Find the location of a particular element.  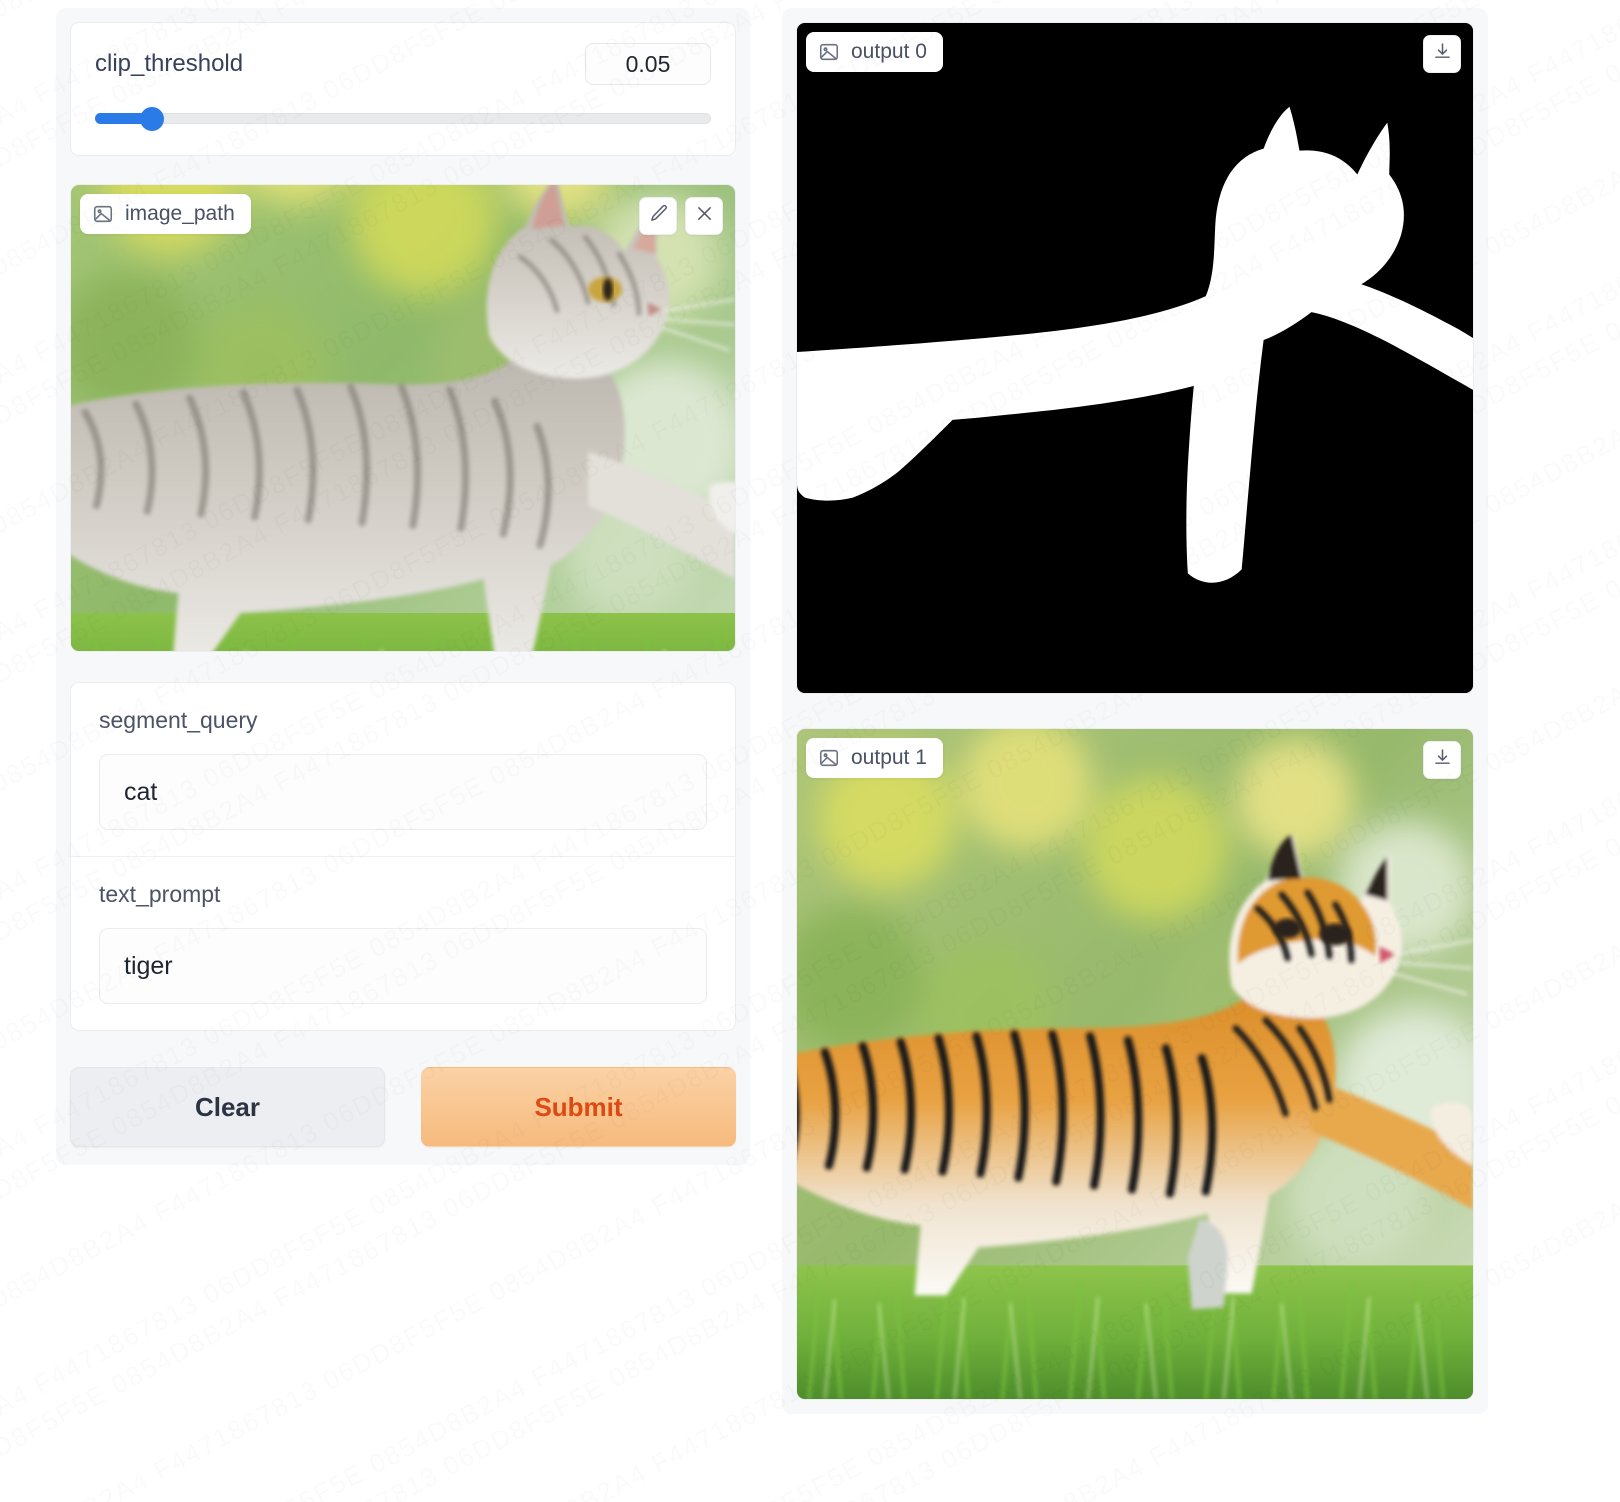

text-prompt-field-block: text_prompt tiger is located at coordinates (403, 943).